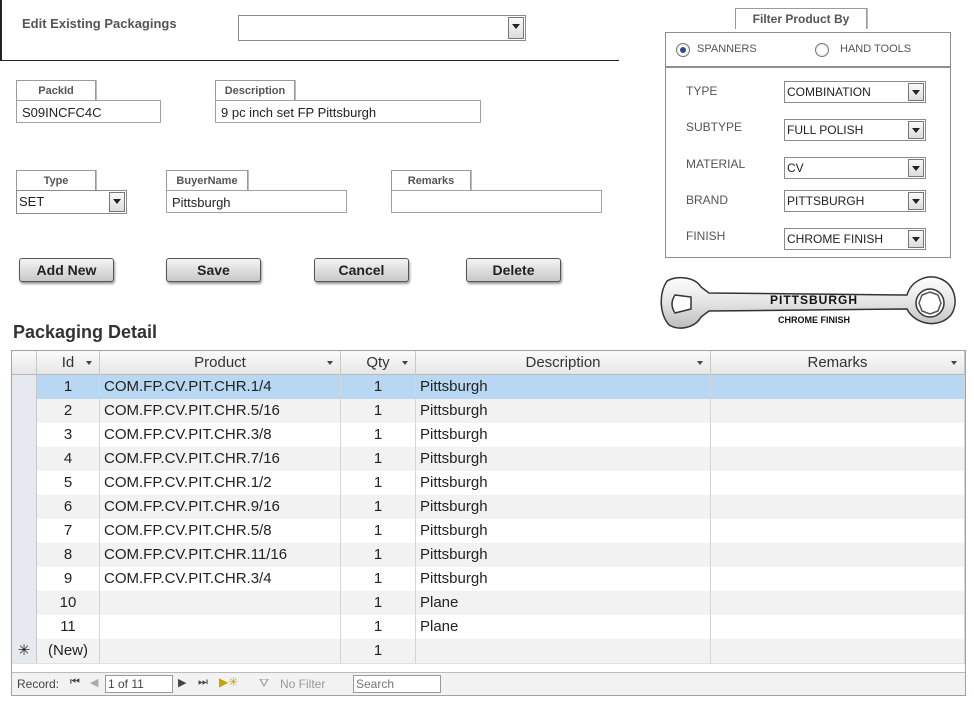 Image resolution: width=974 pixels, height=705 pixels. What do you see at coordinates (68, 651) in the screenshot?
I see `cell-id: (New)` at bounding box center [68, 651].